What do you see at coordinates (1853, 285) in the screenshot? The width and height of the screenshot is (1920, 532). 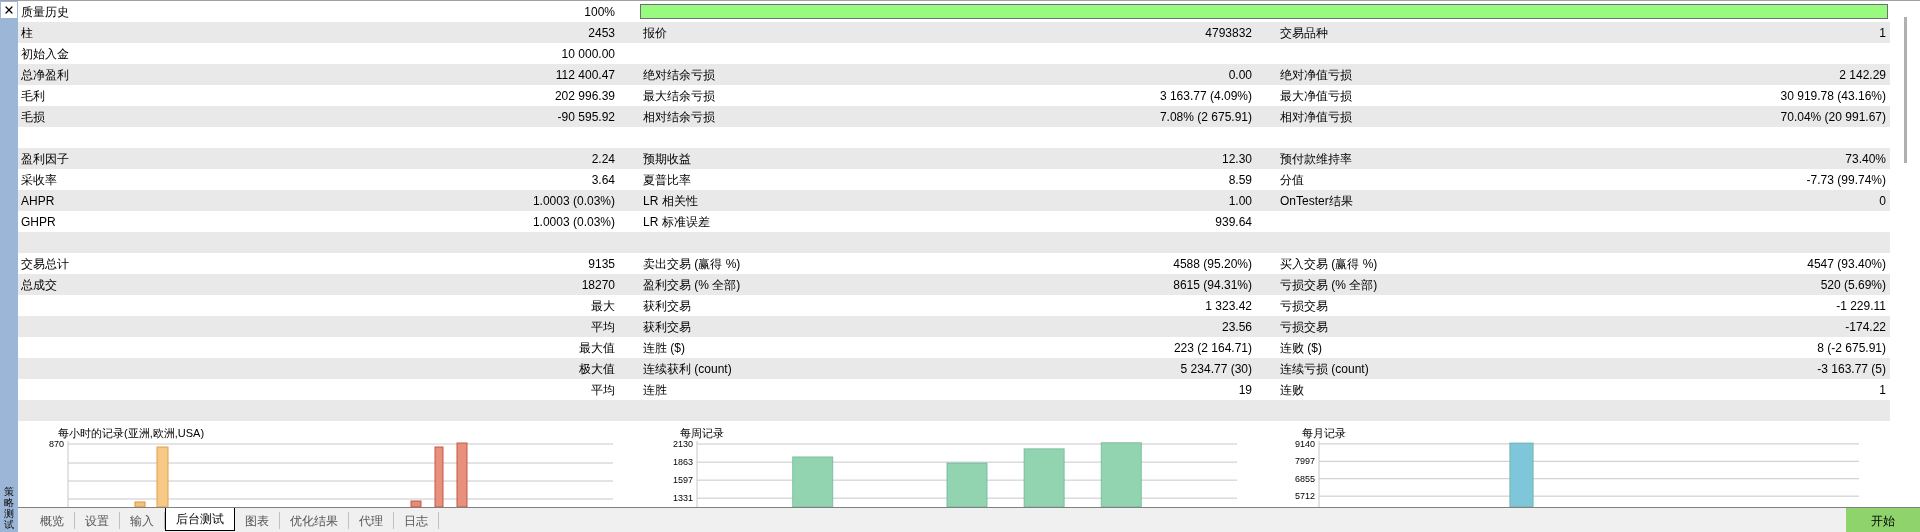 I see `stat-value: 520 (5.69%)` at bounding box center [1853, 285].